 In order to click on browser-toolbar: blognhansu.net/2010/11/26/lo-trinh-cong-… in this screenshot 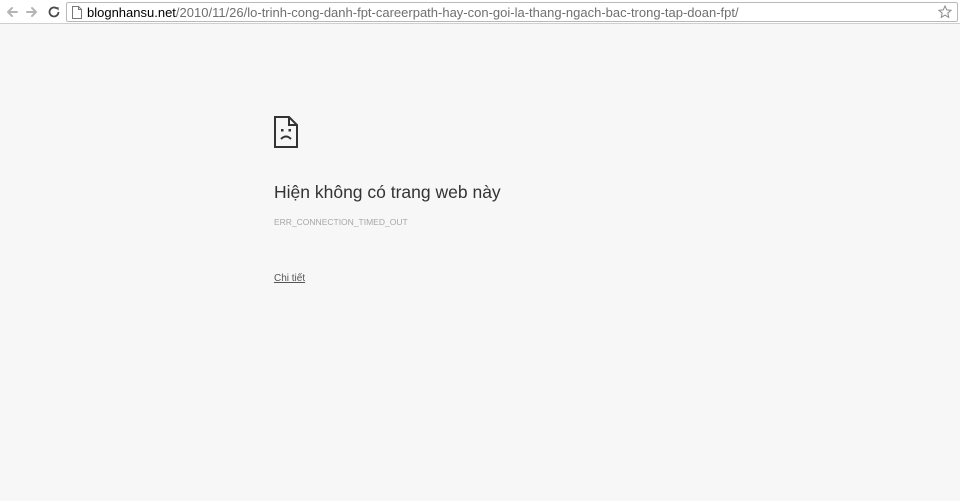, I will do `click(480, 12)`.